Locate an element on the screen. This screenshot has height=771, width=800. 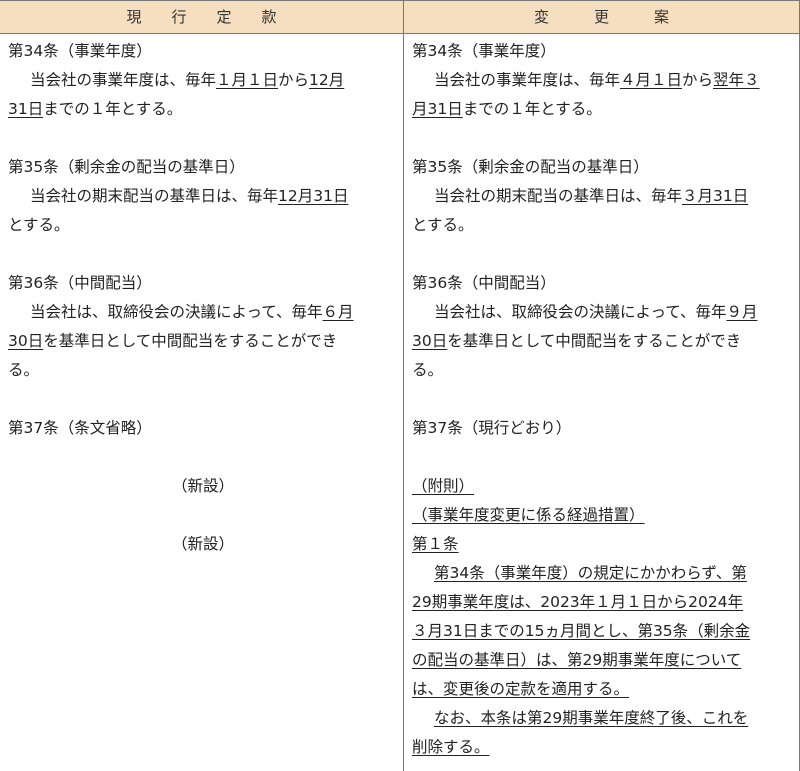
underlined-text: の配当の基準日）は、第29期事業年度について is located at coordinates (577, 660).